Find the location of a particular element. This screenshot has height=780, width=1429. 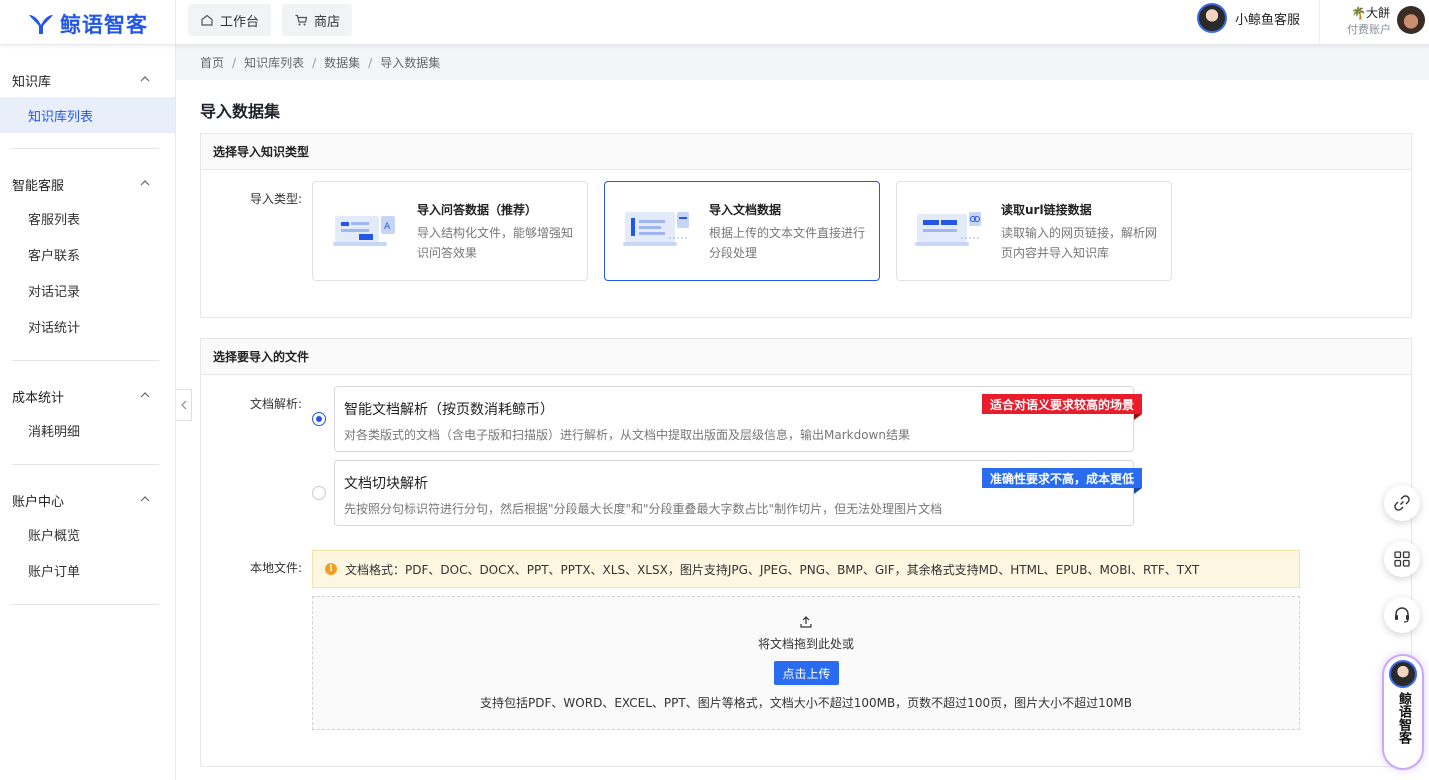

smart-parse-tag: 适合对语义要求较高的场景 is located at coordinates (1062, 407).